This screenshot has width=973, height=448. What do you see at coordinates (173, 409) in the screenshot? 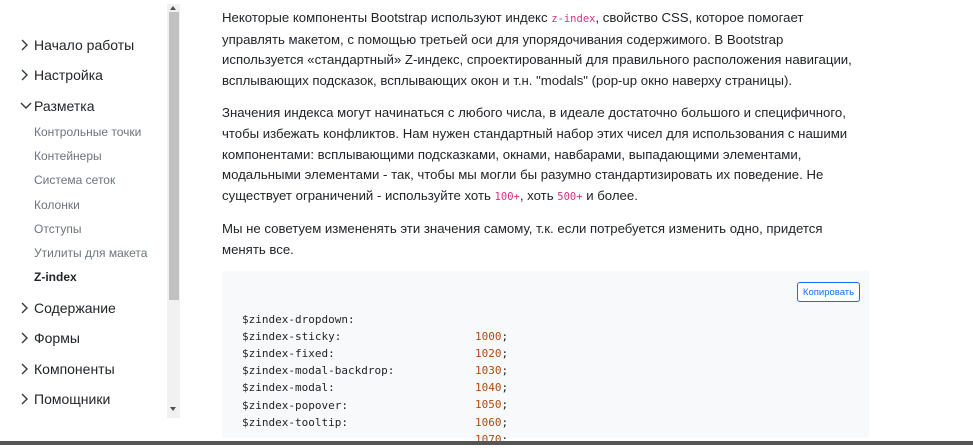
I see `scroll-down-arrow-icon` at bounding box center [173, 409].